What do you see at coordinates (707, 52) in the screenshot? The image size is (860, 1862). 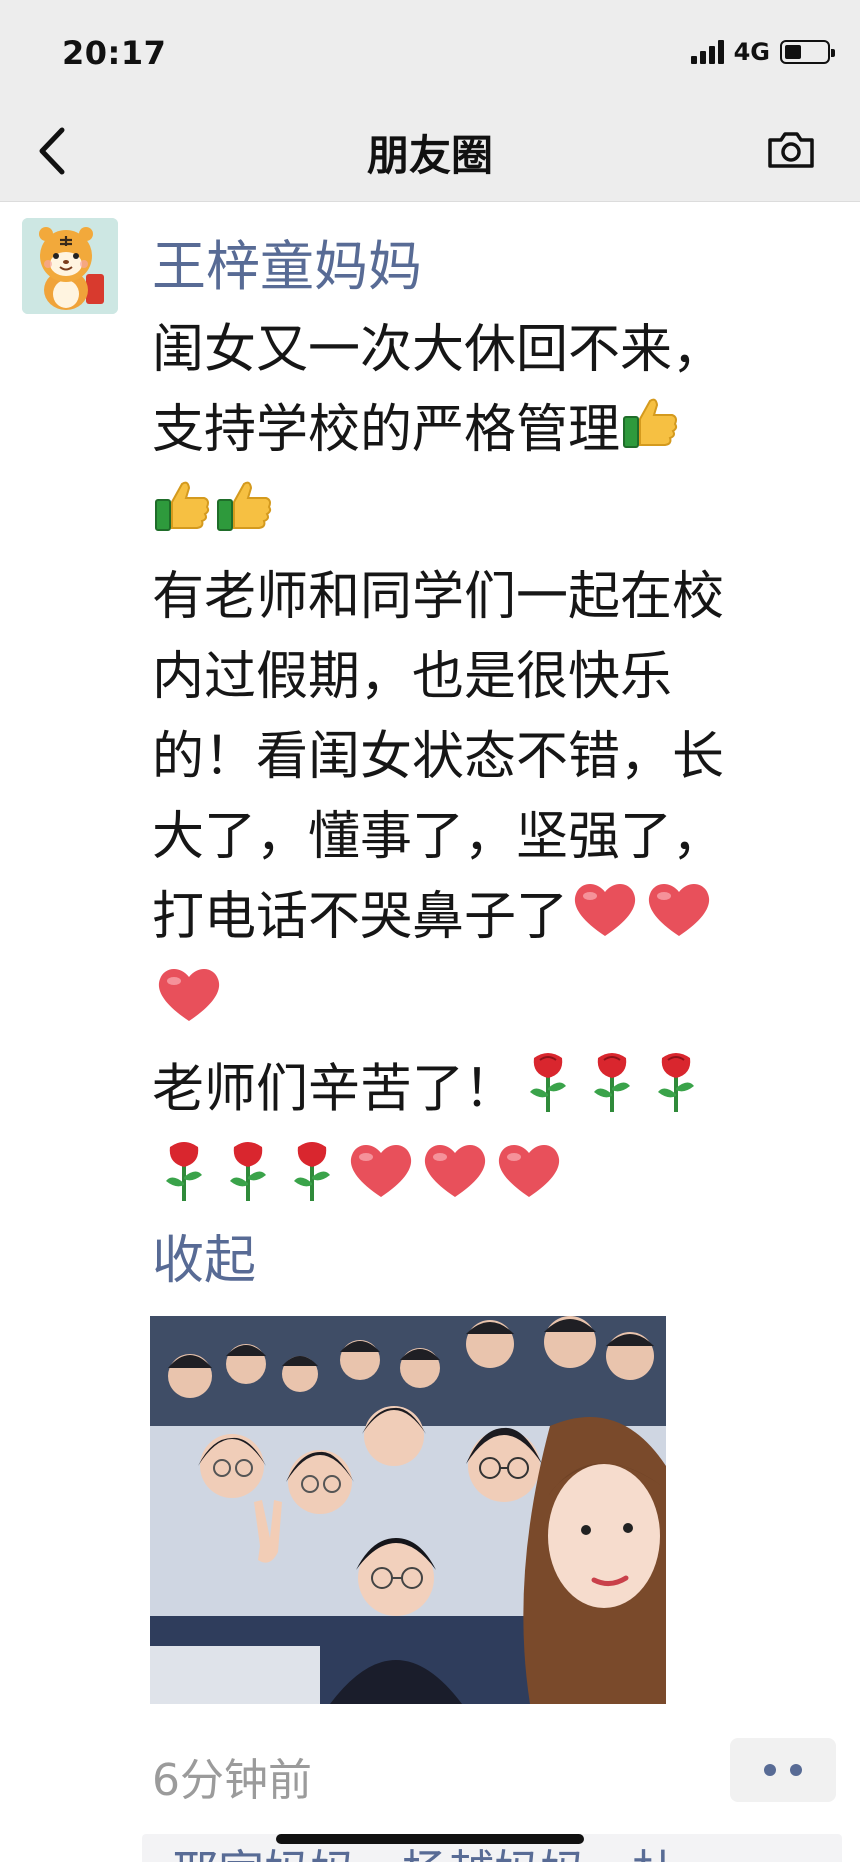 I see `signal-icon` at bounding box center [707, 52].